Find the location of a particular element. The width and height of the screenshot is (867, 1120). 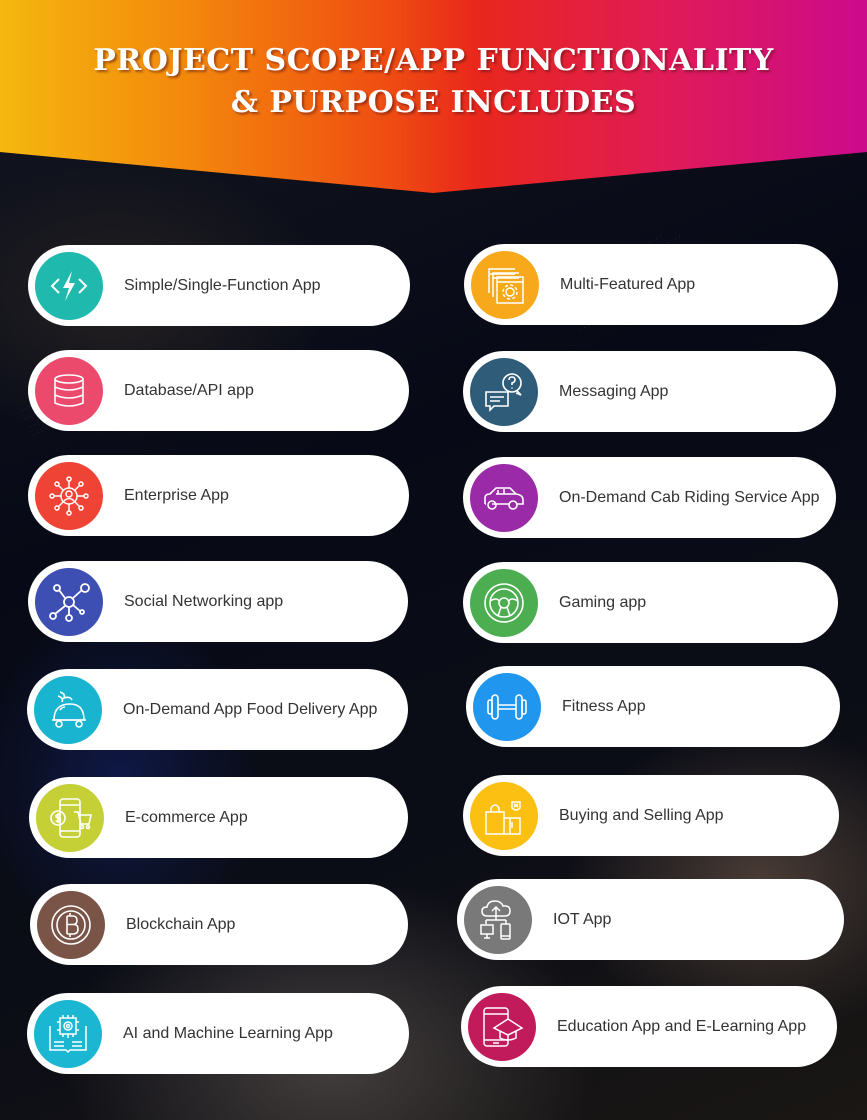

list-item-food-delivery-app: On-Demand App Food Delivery App is located at coordinates (217, 709).